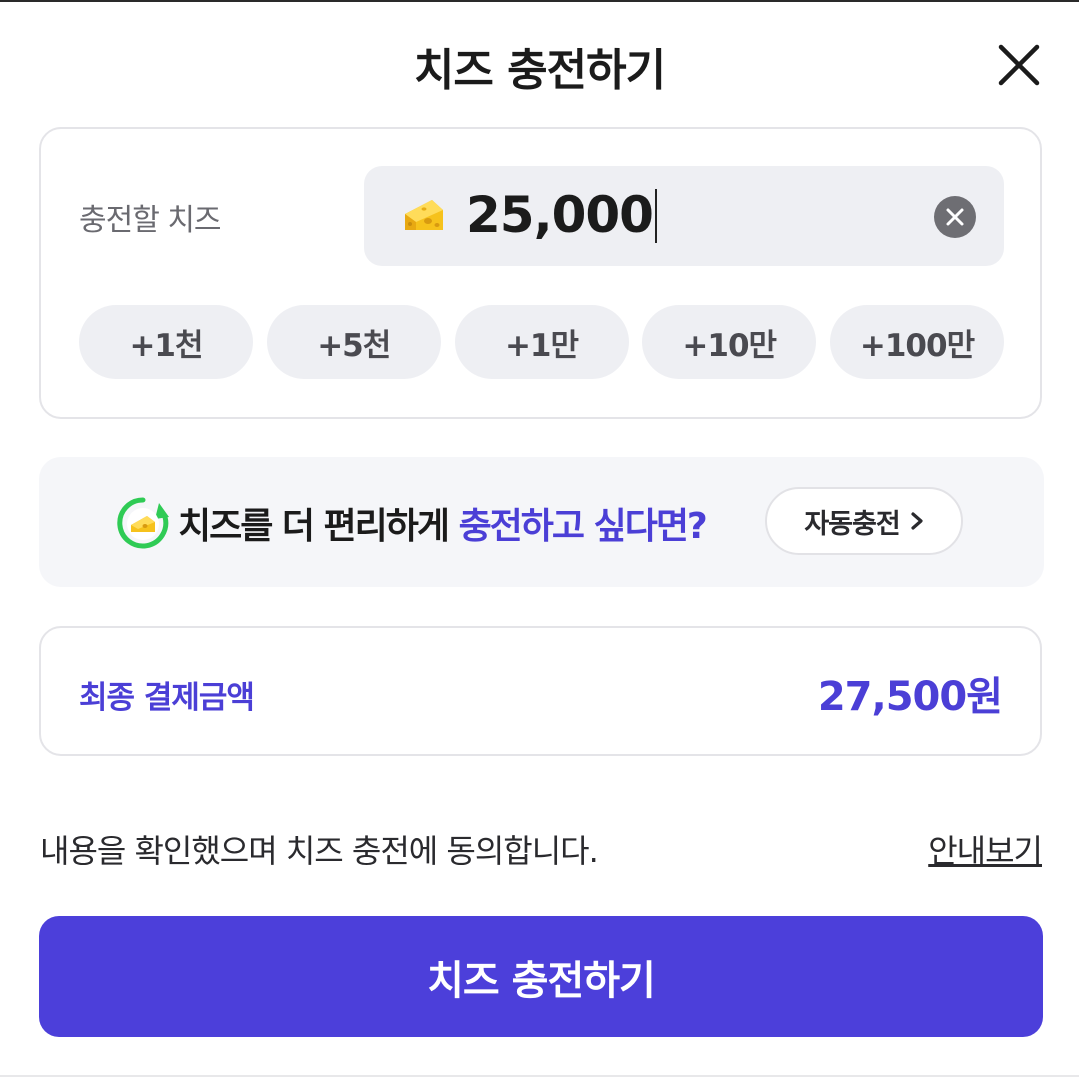 The height and width of the screenshot is (1077, 1079). I want to click on auto-recharge-button: 자동충전, so click(864, 521).